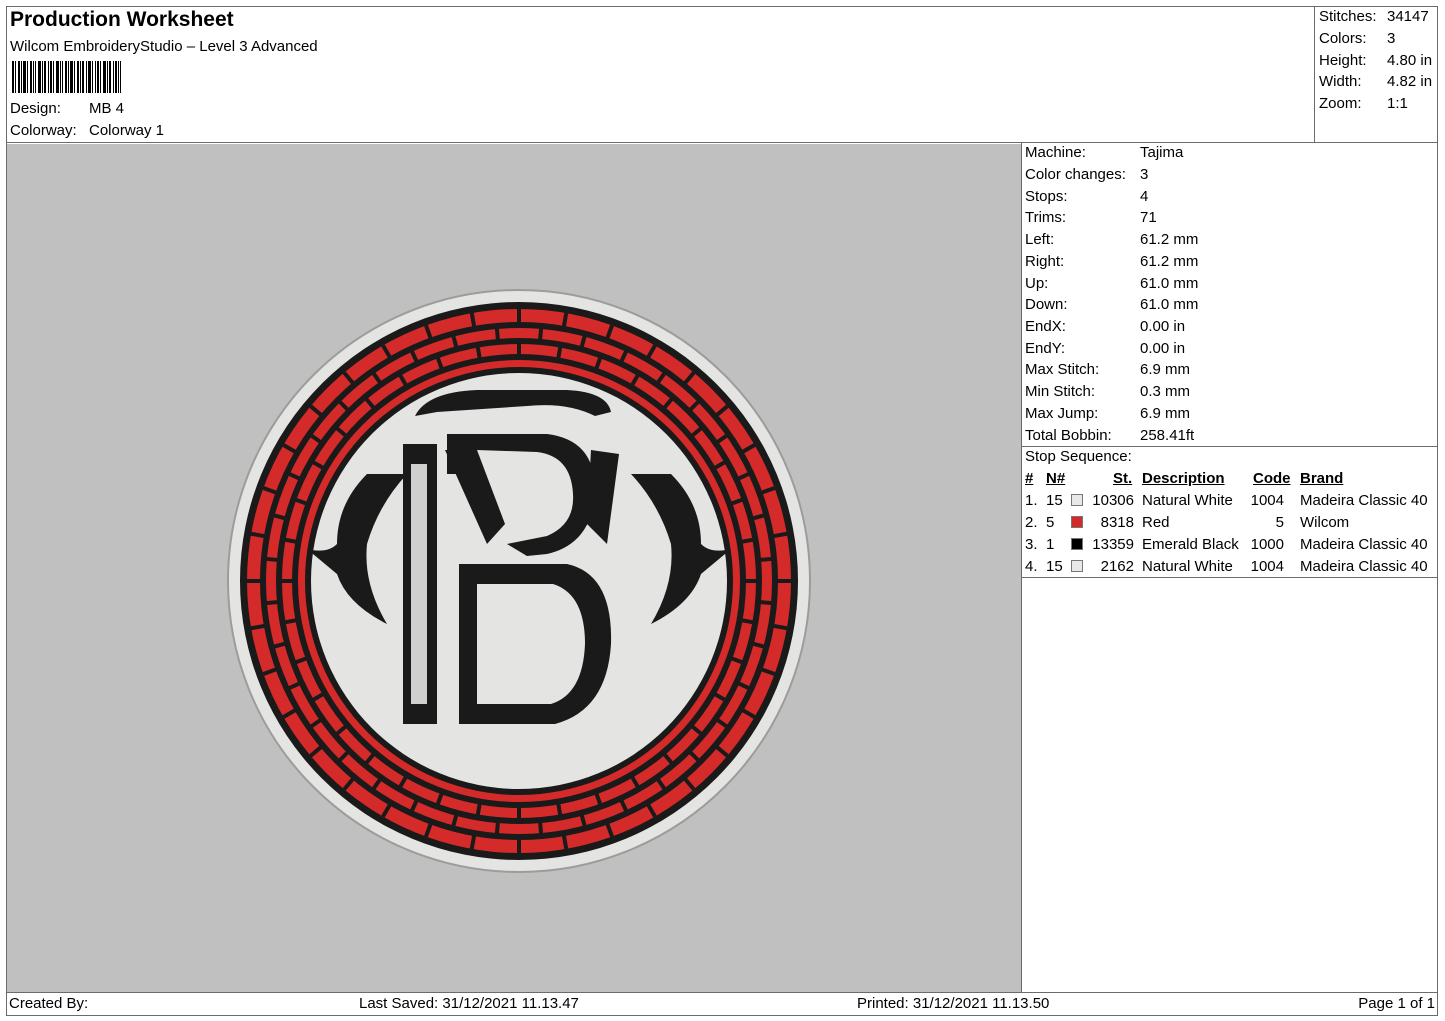 Image resolution: width=1445 pixels, height=1021 pixels. What do you see at coordinates (1111, 283) in the screenshot?
I see `up-row: Up: 61.0 mm` at bounding box center [1111, 283].